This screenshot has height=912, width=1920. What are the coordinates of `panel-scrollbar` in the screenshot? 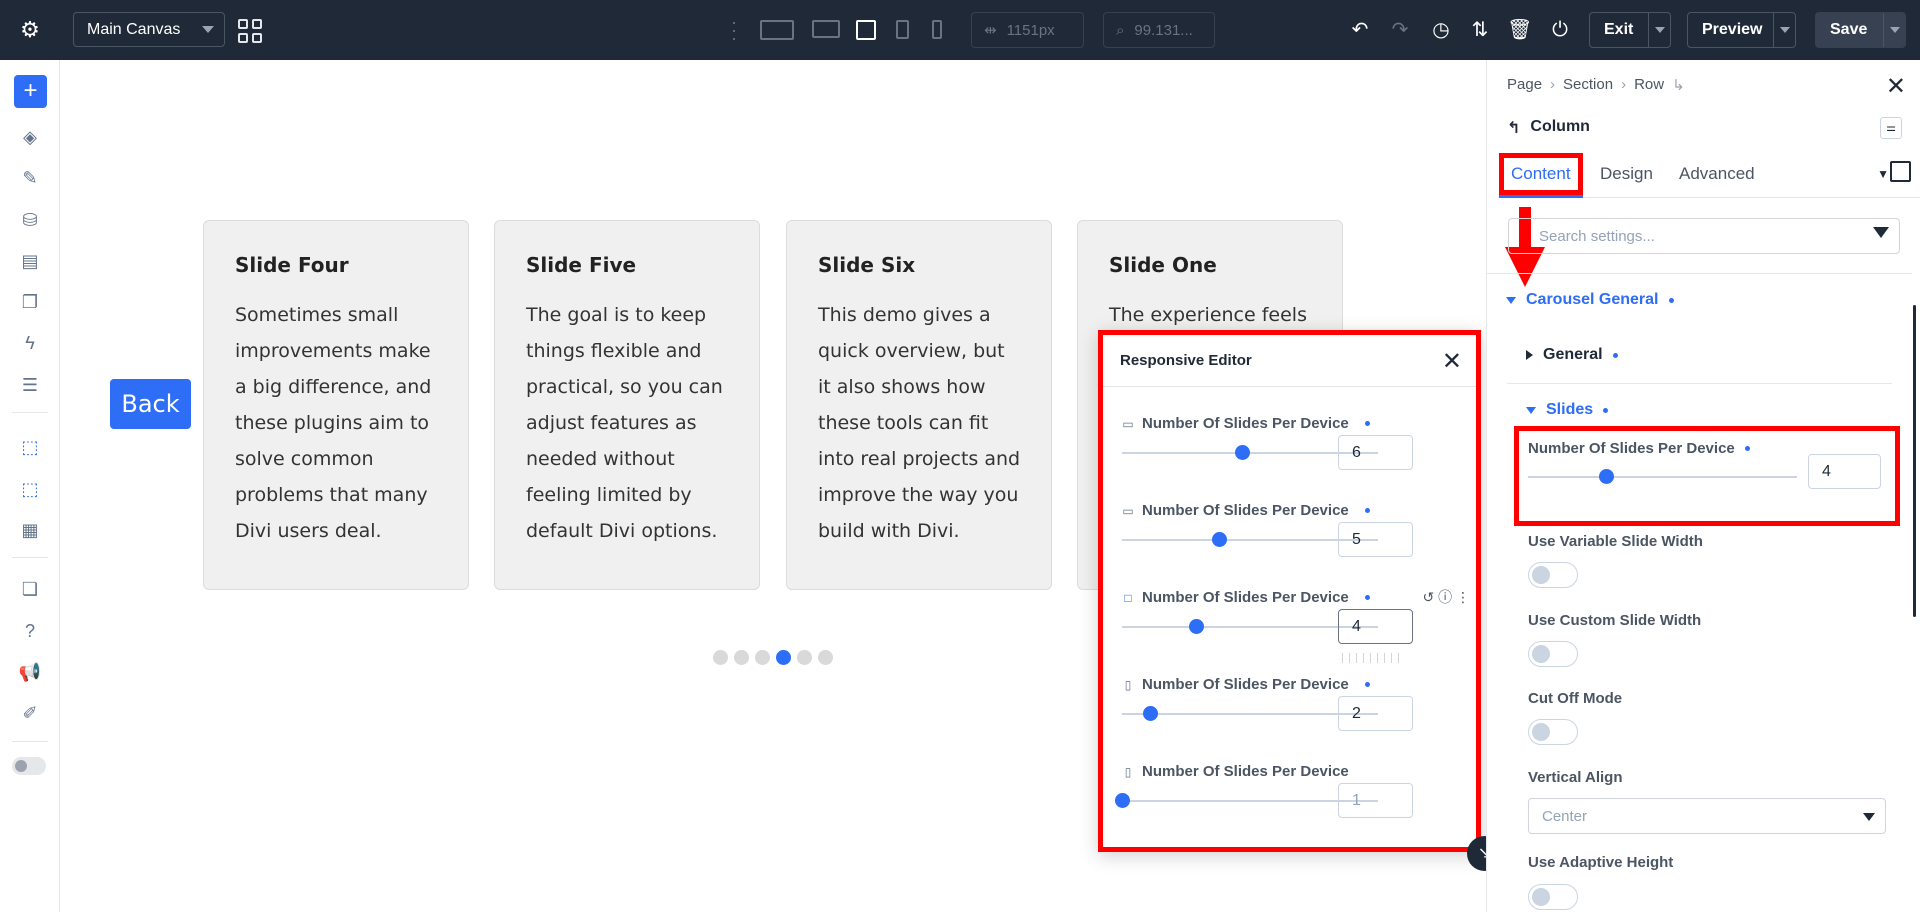 It's located at (1914, 461).